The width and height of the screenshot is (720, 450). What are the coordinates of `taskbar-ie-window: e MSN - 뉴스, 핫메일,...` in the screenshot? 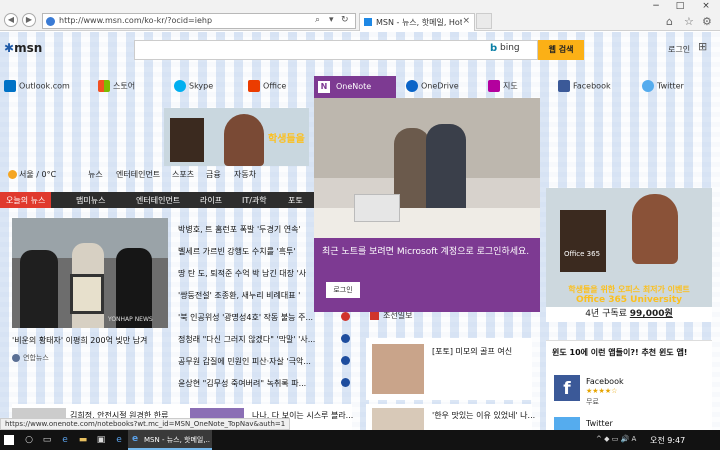 It's located at (170, 440).